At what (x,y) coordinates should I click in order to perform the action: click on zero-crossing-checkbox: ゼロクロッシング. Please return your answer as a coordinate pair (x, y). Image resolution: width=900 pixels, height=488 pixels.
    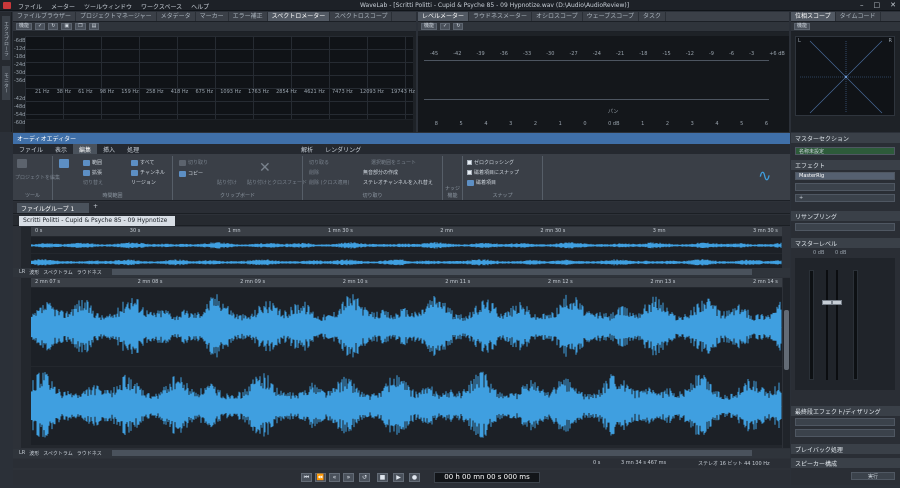
    Looking at the image, I should click on (490, 162).